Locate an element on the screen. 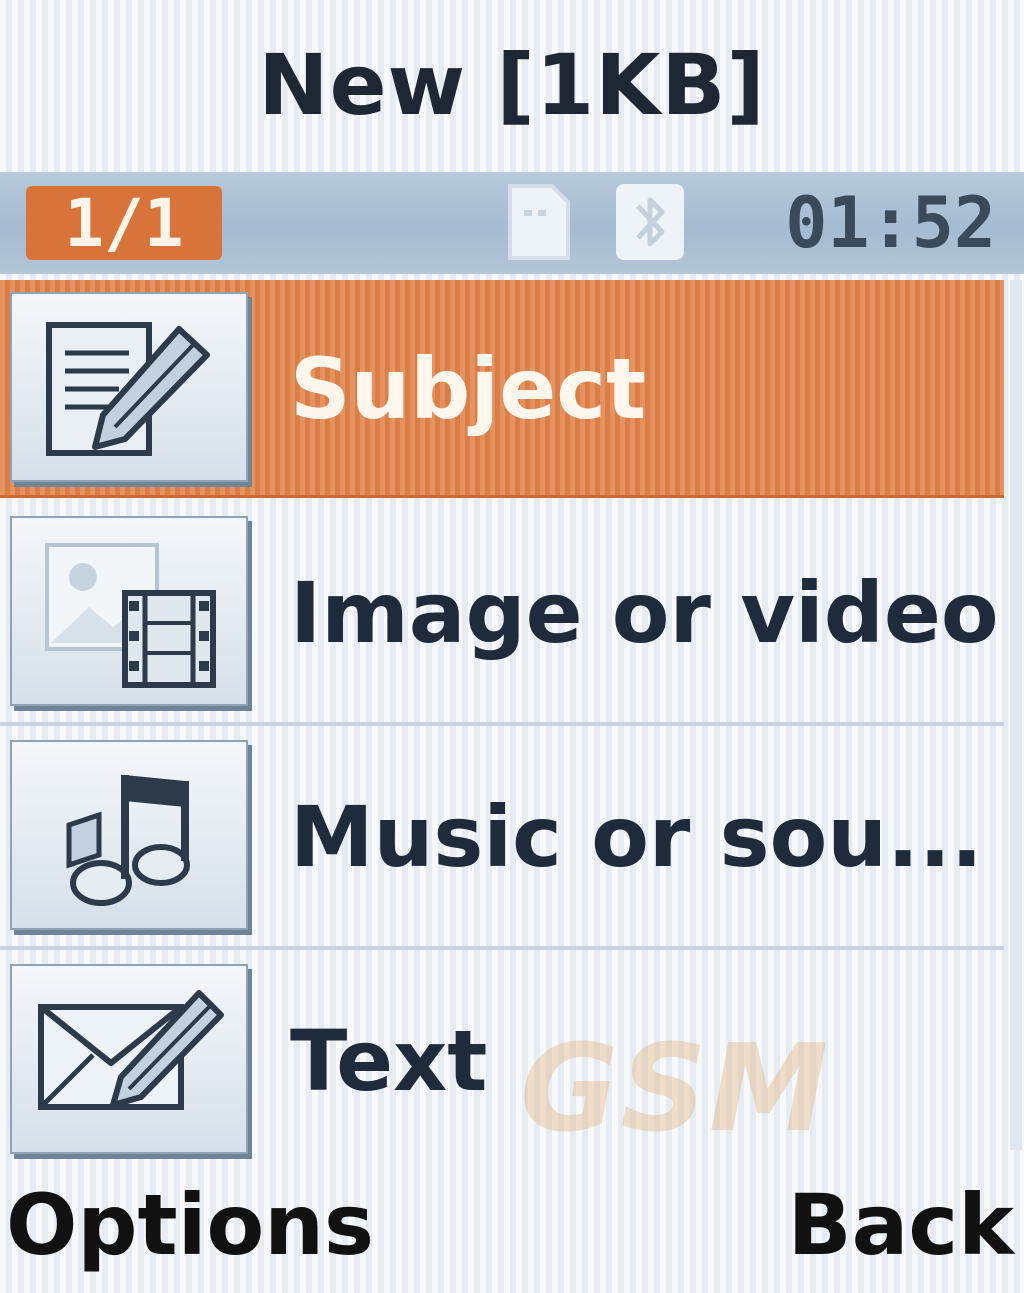  memory-card-icon is located at coordinates (539, 222).